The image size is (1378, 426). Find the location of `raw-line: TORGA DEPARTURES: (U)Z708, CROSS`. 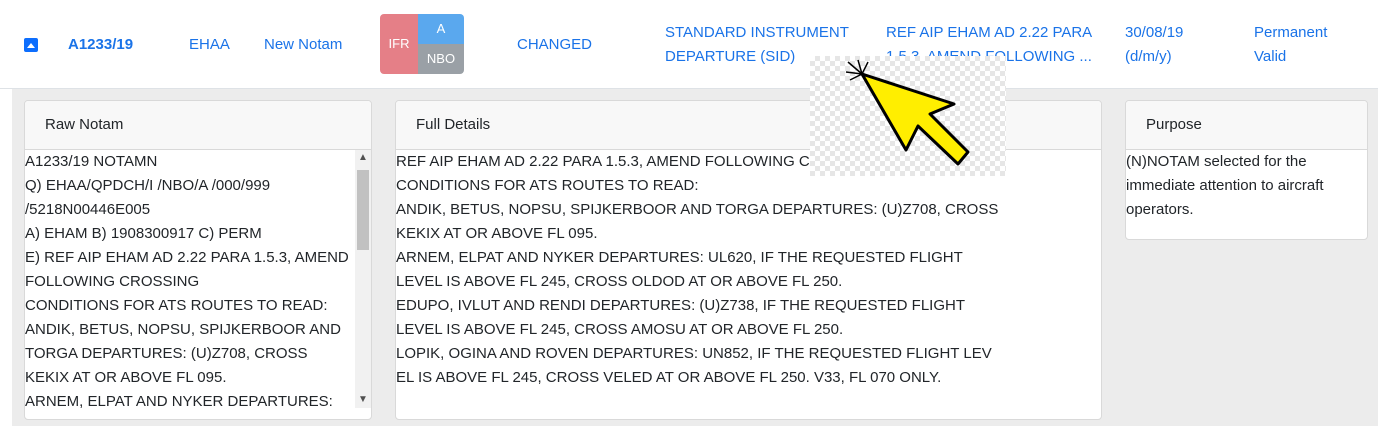

raw-line: TORGA DEPARTURES: (U)Z708, CROSS is located at coordinates (166, 353).